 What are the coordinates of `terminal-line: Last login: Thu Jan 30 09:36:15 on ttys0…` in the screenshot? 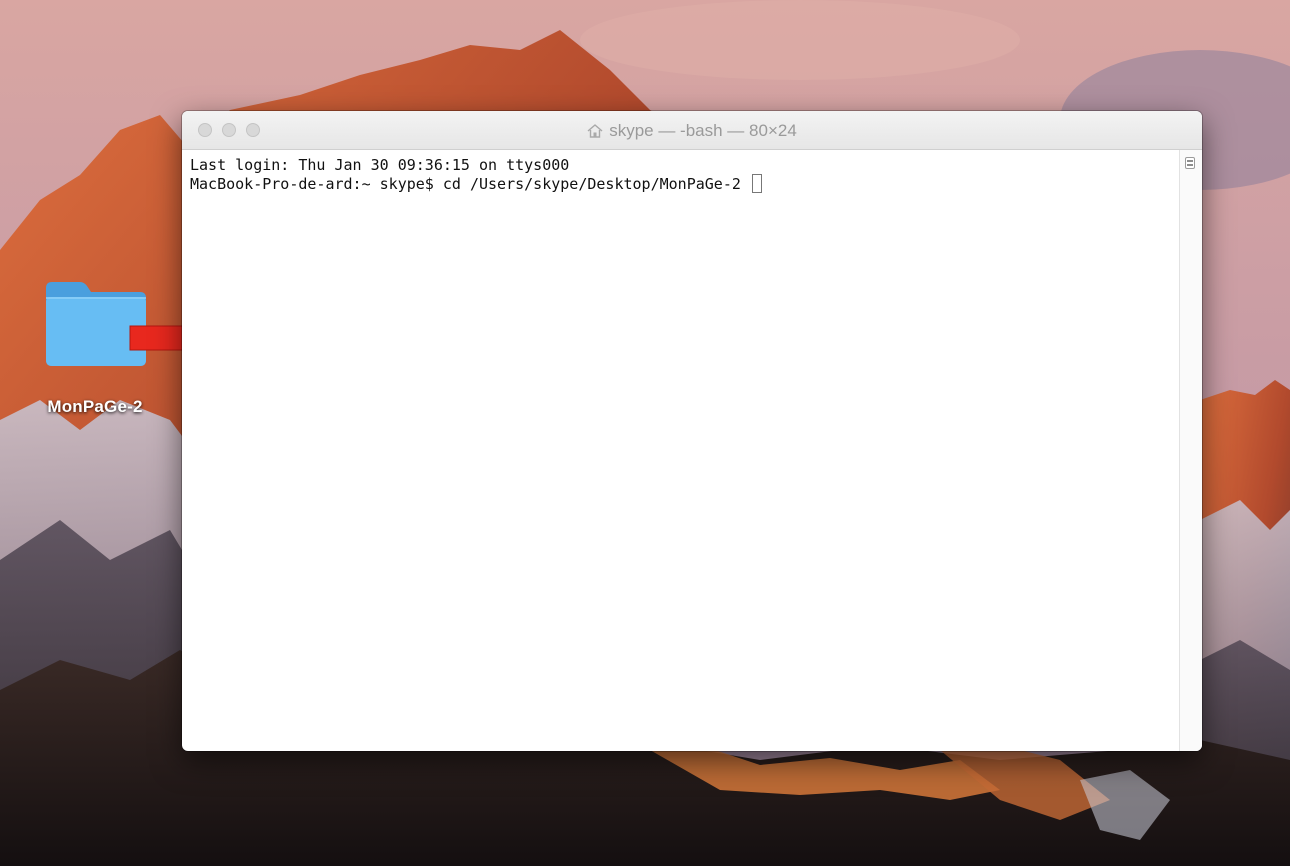 It's located at (380, 165).